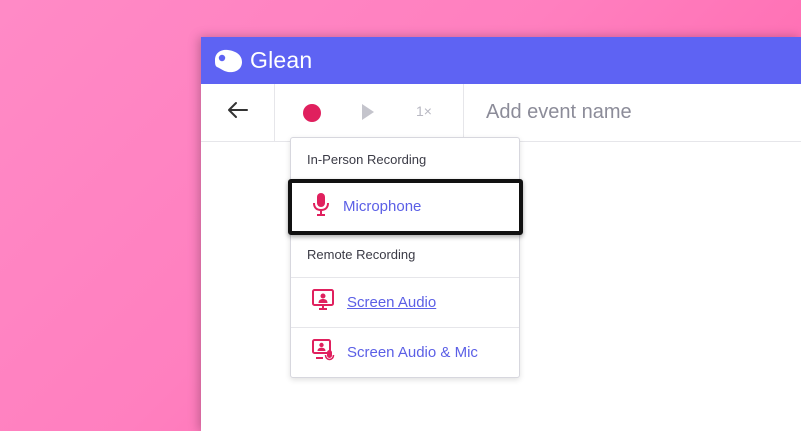 Image resolution: width=801 pixels, height=431 pixels. Describe the element at coordinates (321, 206) in the screenshot. I see `microphone-icon` at that location.